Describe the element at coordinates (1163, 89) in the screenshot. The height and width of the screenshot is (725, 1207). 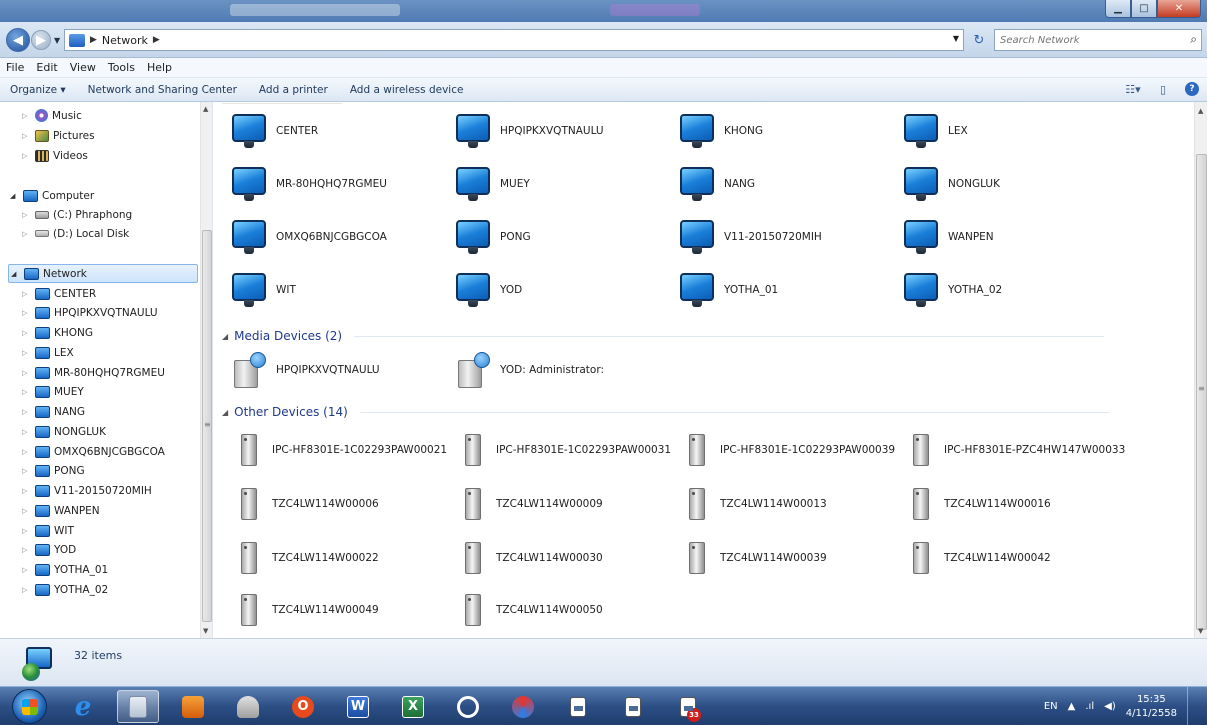
I see `preview-pane-icon: ▯` at that location.